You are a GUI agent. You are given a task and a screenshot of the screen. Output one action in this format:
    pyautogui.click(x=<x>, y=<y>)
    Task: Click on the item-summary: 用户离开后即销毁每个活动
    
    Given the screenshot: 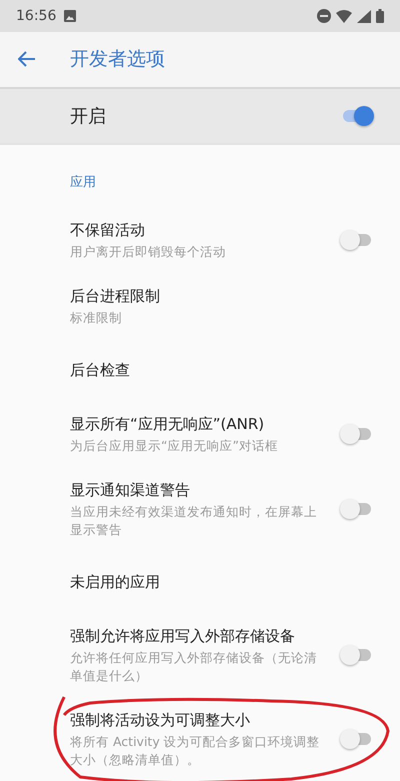 What is the action you would take?
    pyautogui.click(x=148, y=252)
    